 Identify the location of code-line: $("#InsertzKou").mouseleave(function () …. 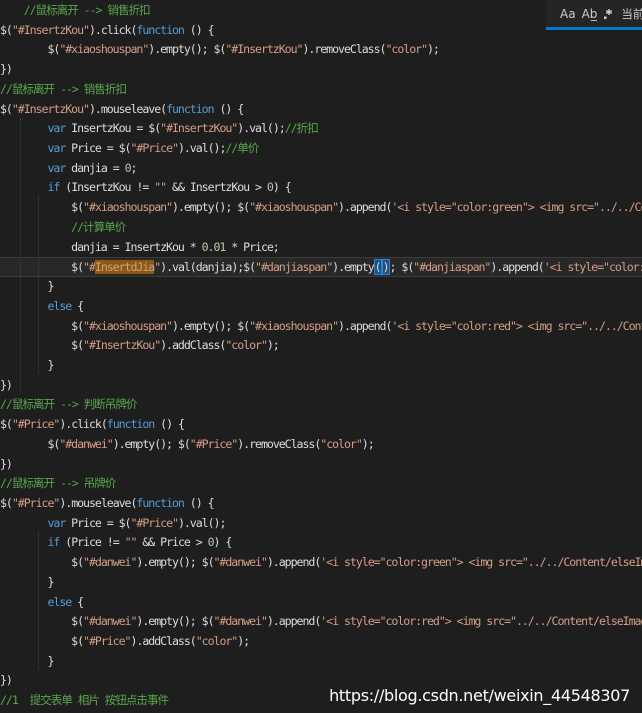
(122, 110).